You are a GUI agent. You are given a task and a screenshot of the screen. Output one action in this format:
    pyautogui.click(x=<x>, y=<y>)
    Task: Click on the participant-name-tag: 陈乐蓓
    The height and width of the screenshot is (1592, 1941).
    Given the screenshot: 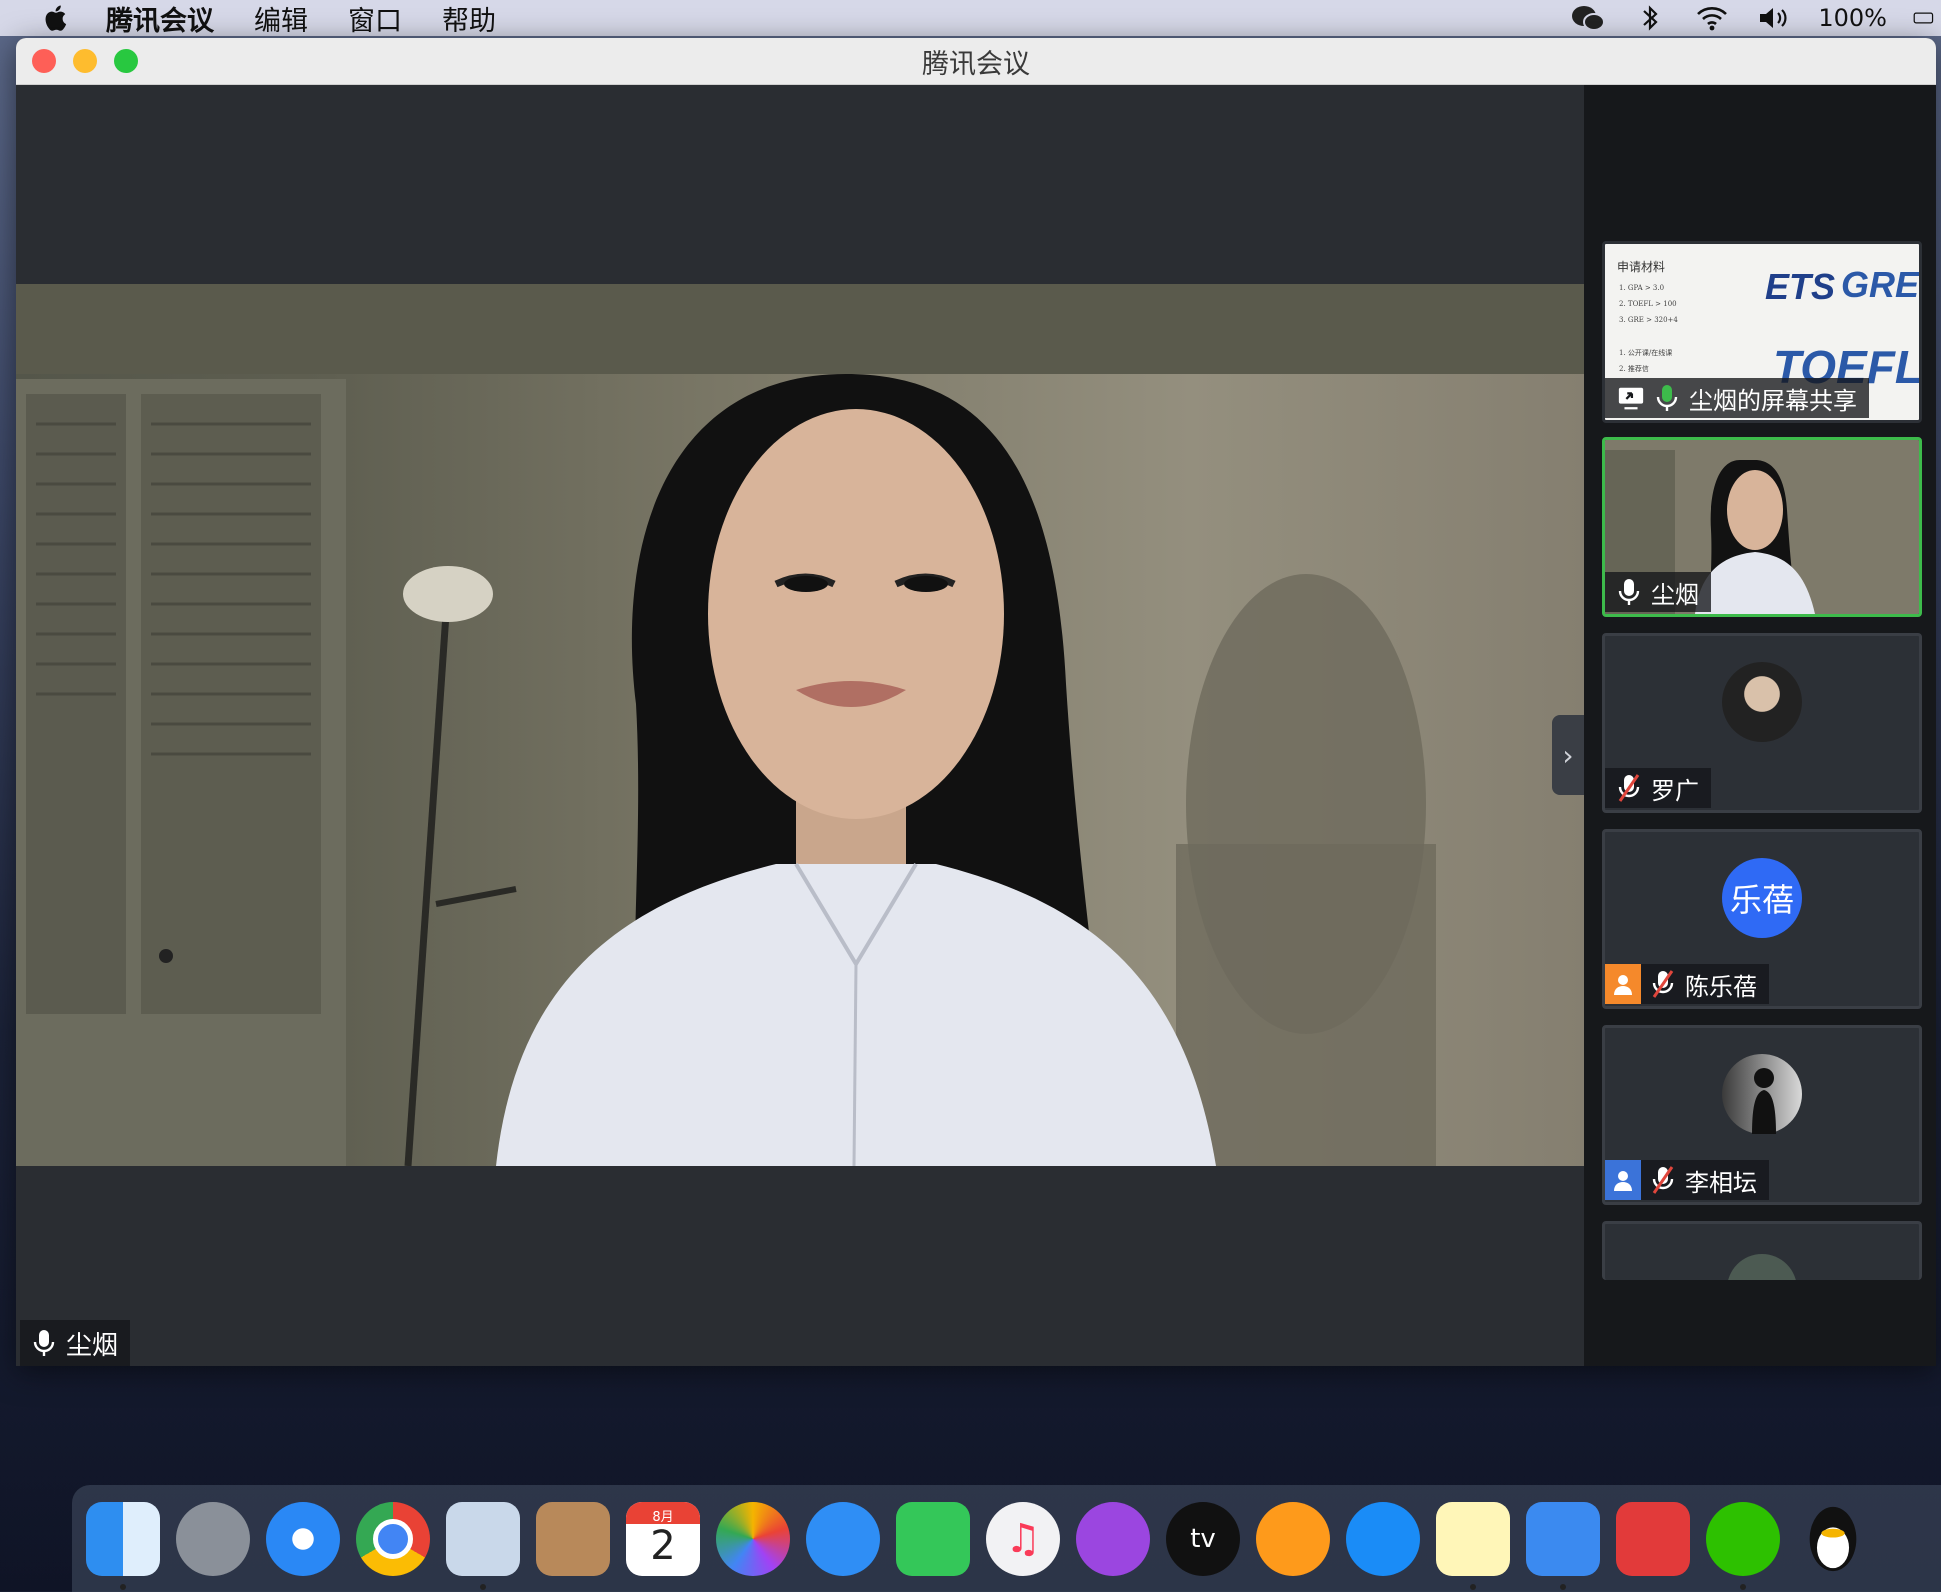 What is the action you would take?
    pyautogui.click(x=1687, y=984)
    